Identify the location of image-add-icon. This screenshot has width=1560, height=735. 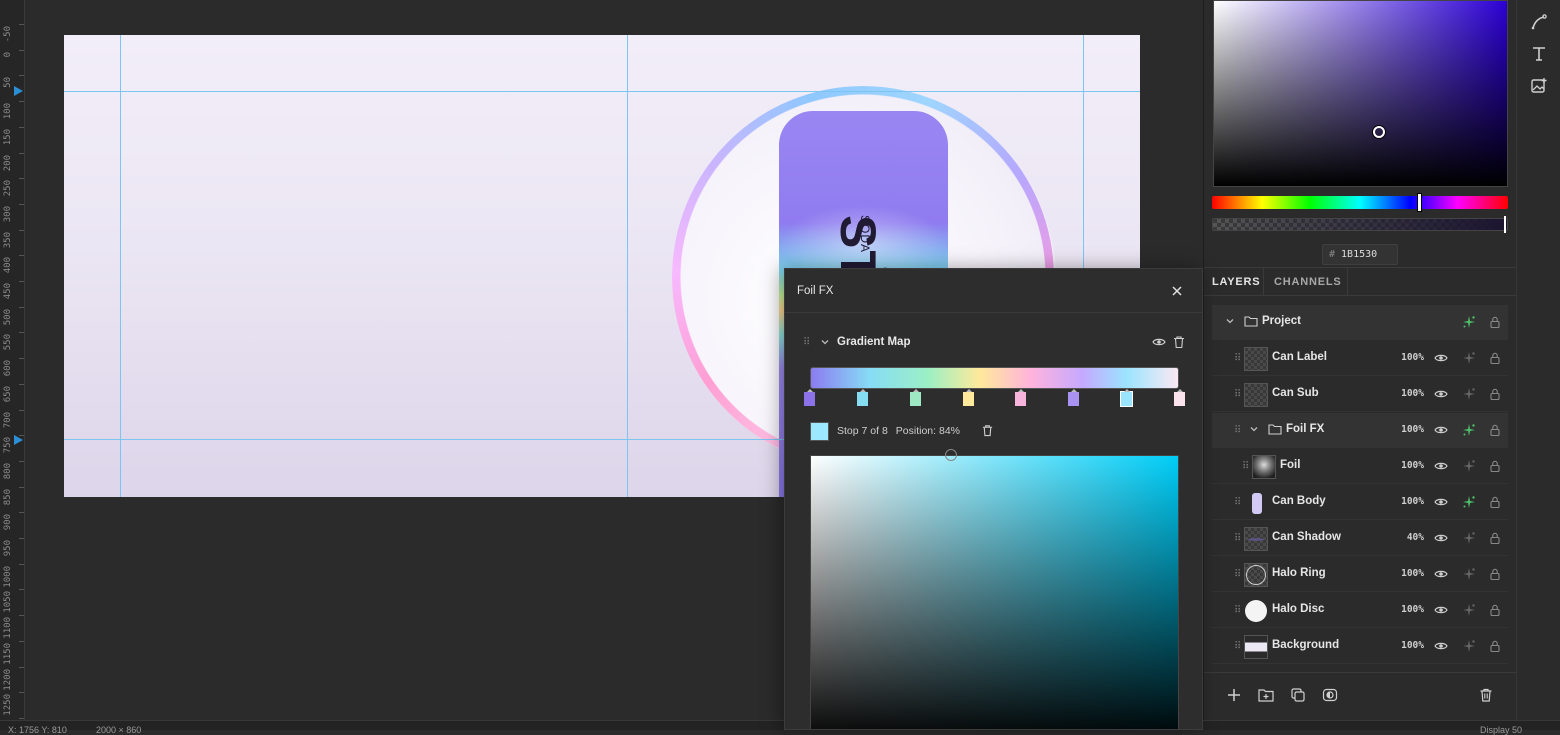
(1539, 86).